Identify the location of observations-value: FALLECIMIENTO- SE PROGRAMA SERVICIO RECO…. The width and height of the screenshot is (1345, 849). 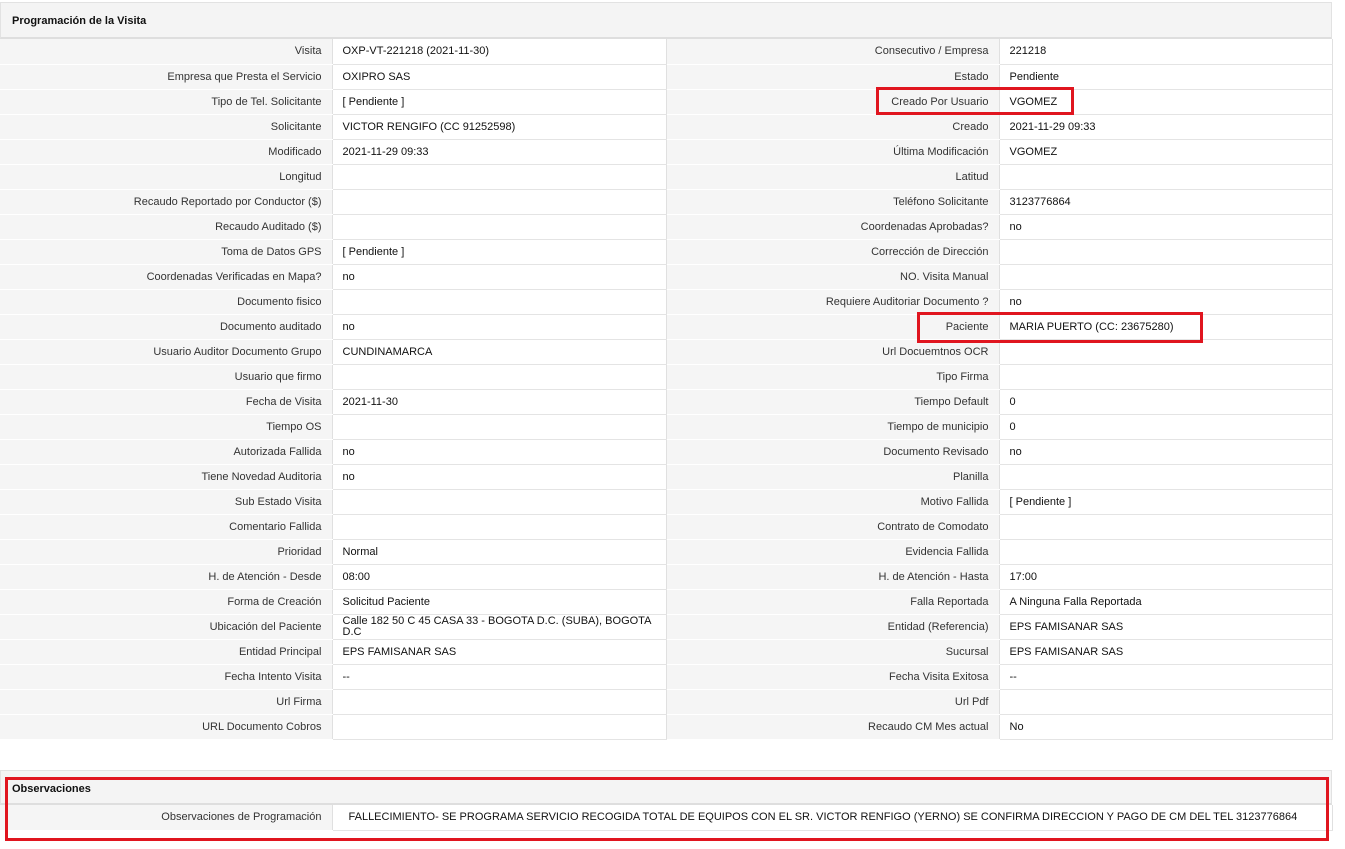
(832, 818).